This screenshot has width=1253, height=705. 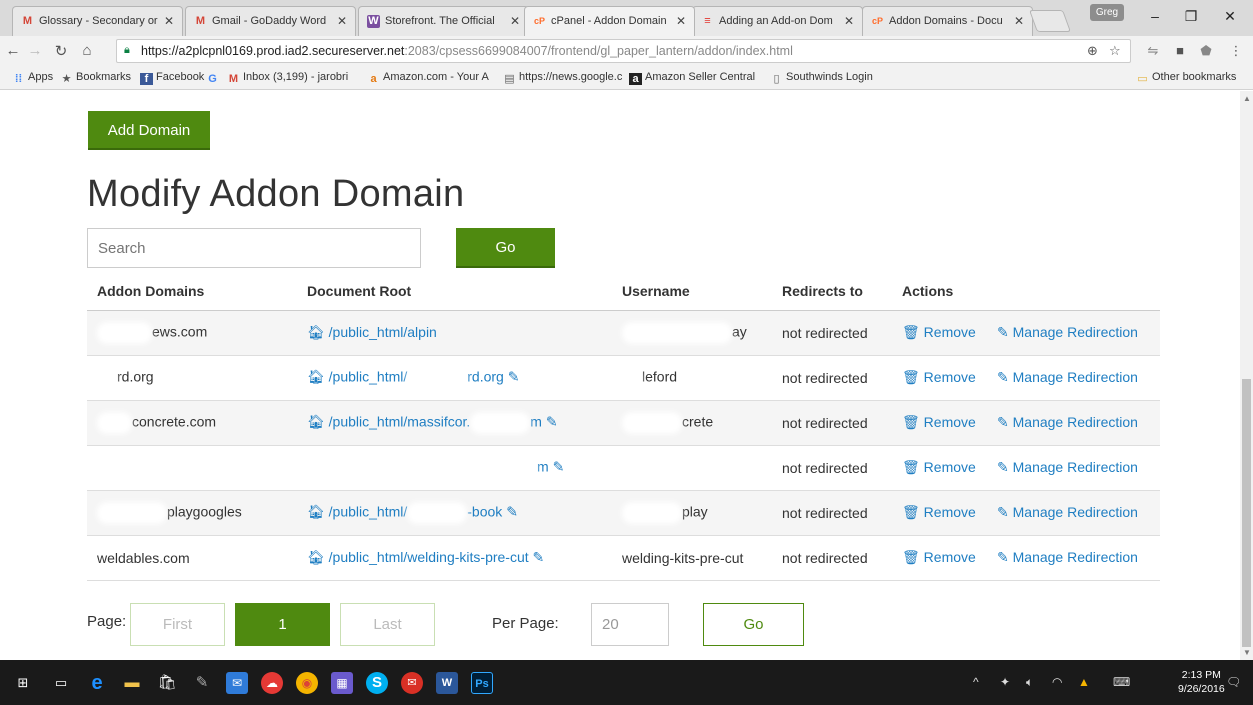 What do you see at coordinates (753, 624) in the screenshot?
I see `pager-go-button: Go` at bounding box center [753, 624].